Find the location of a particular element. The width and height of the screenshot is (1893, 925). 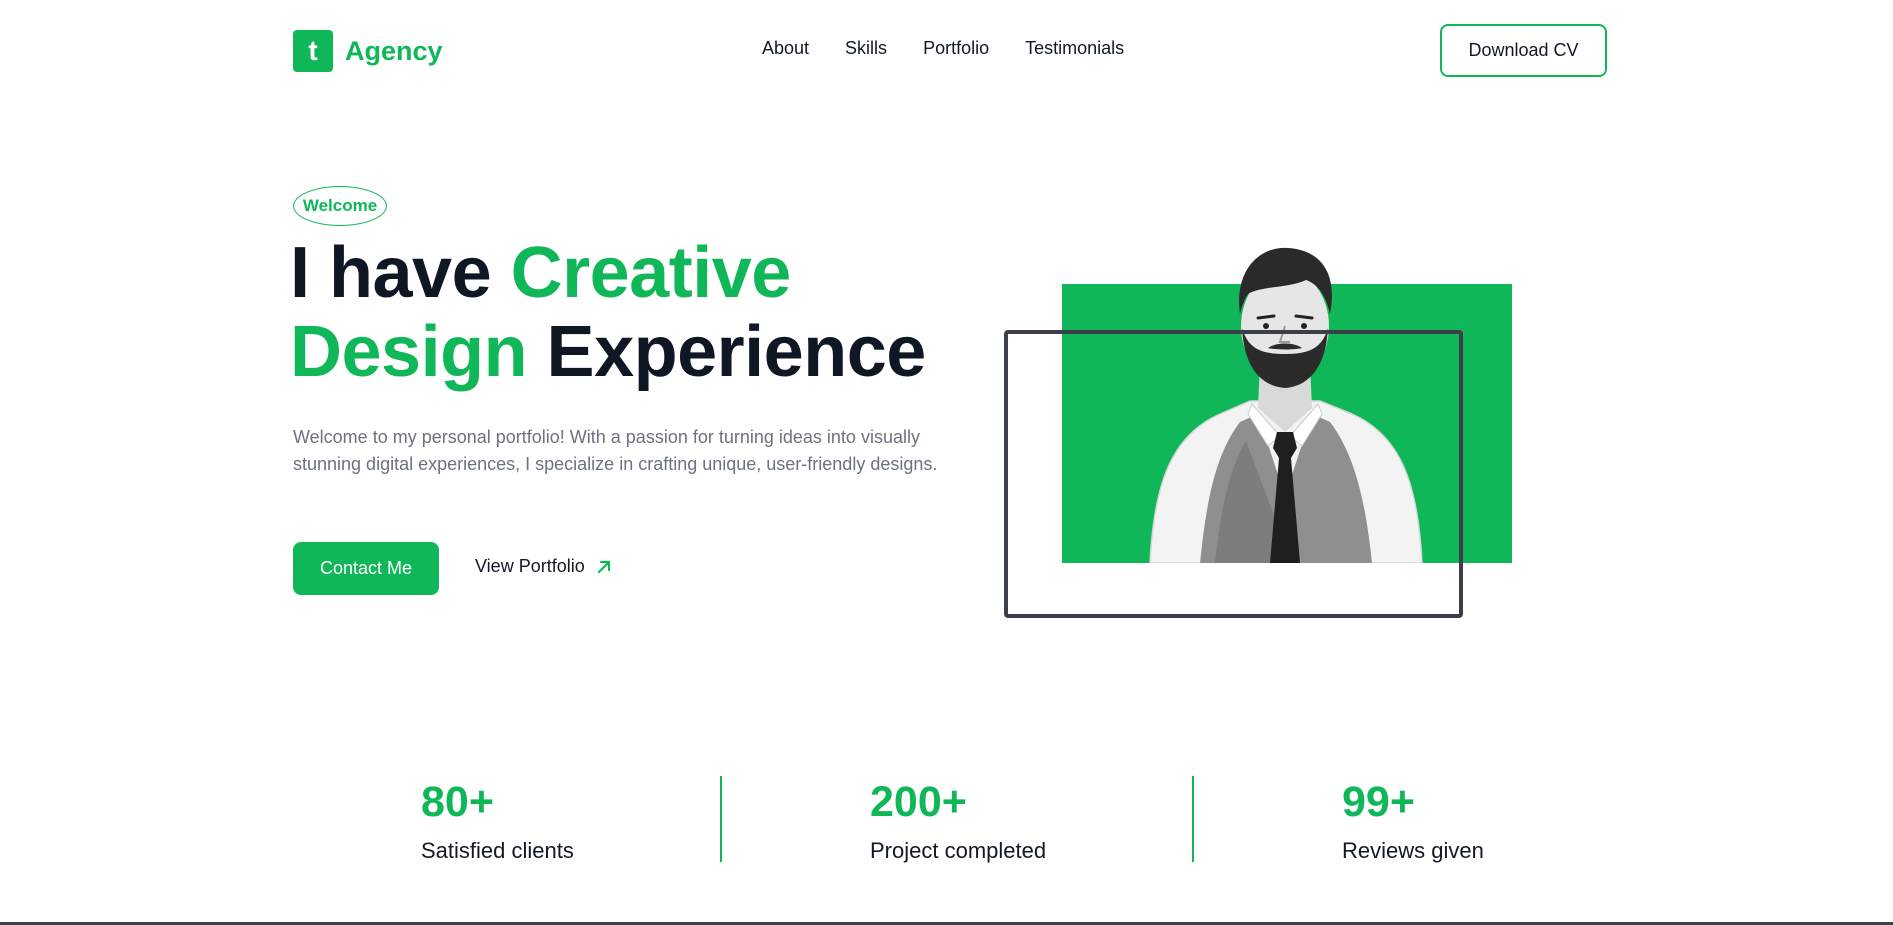

stat-label: Project completed is located at coordinates (958, 850).